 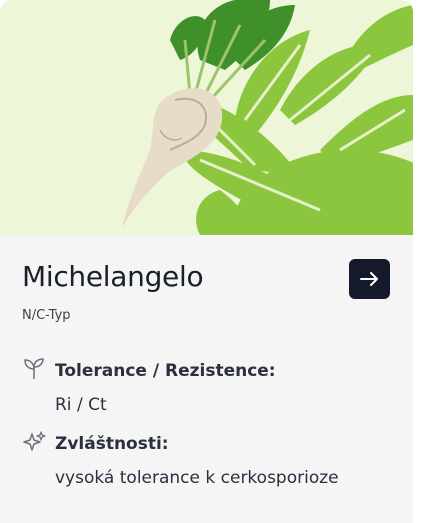 I want to click on tolerance-label: Tolerance / Rezistence:, so click(x=165, y=371).